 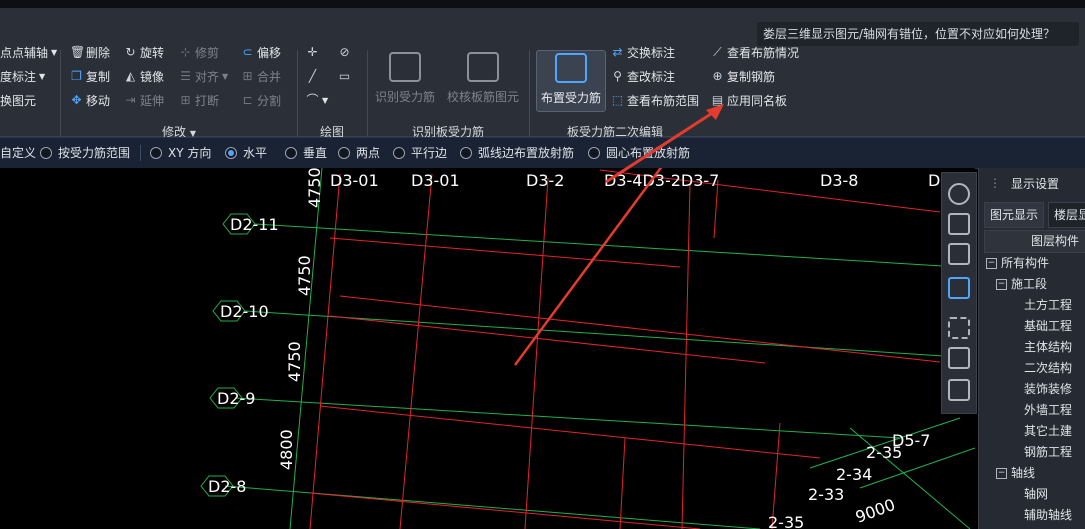 I want to click on cube-view-icon, so click(x=959, y=254).